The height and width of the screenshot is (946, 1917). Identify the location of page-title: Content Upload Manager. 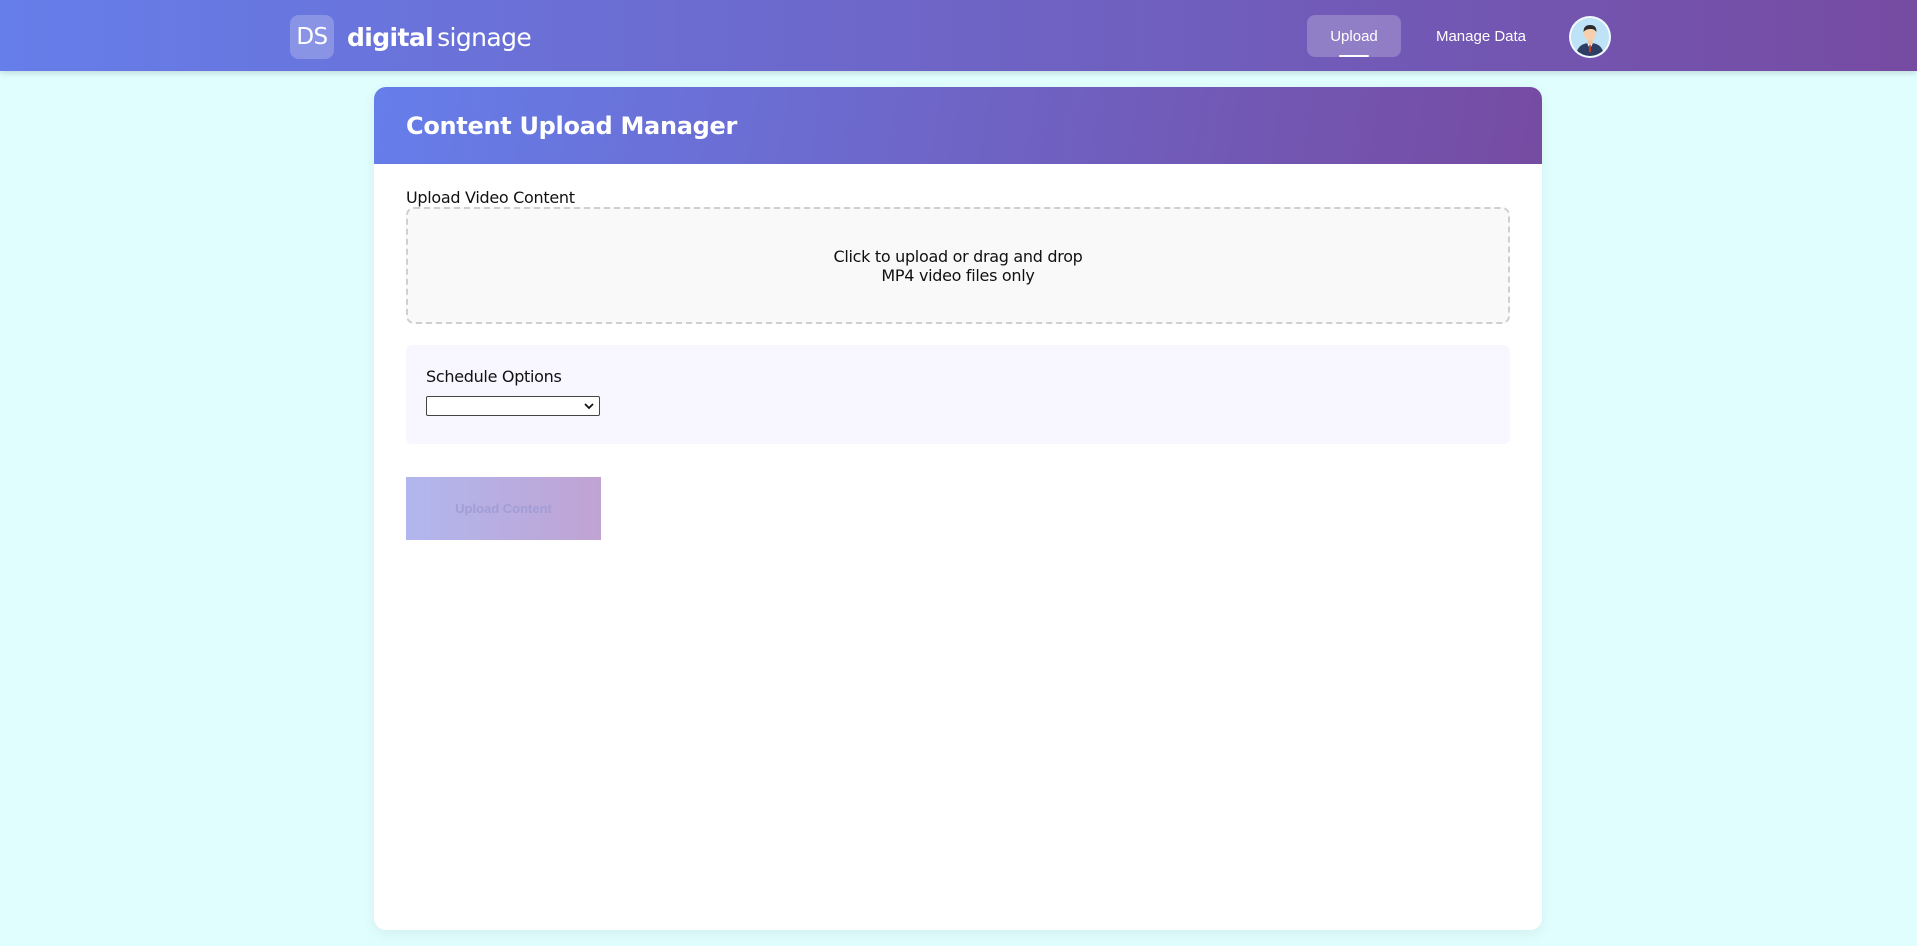
(572, 125).